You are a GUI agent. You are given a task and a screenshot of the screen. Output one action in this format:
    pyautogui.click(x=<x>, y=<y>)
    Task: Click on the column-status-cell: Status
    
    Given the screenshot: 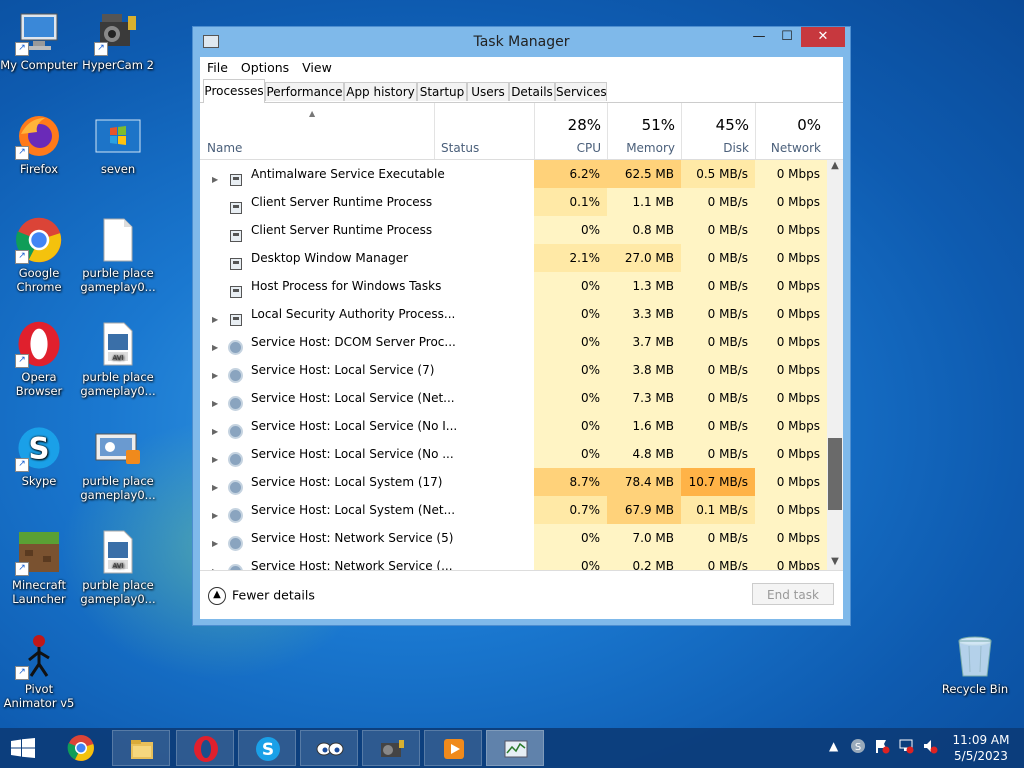 What is the action you would take?
    pyautogui.click(x=484, y=131)
    